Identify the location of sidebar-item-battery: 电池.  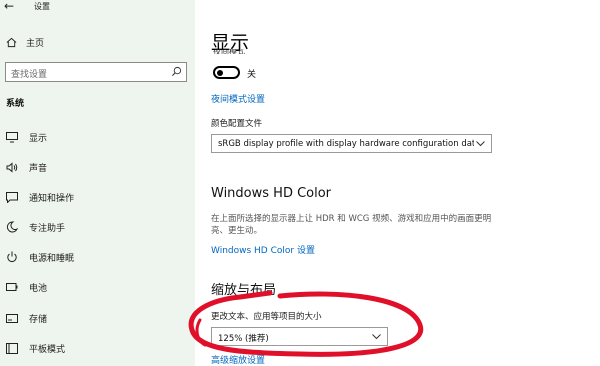
(98, 287).